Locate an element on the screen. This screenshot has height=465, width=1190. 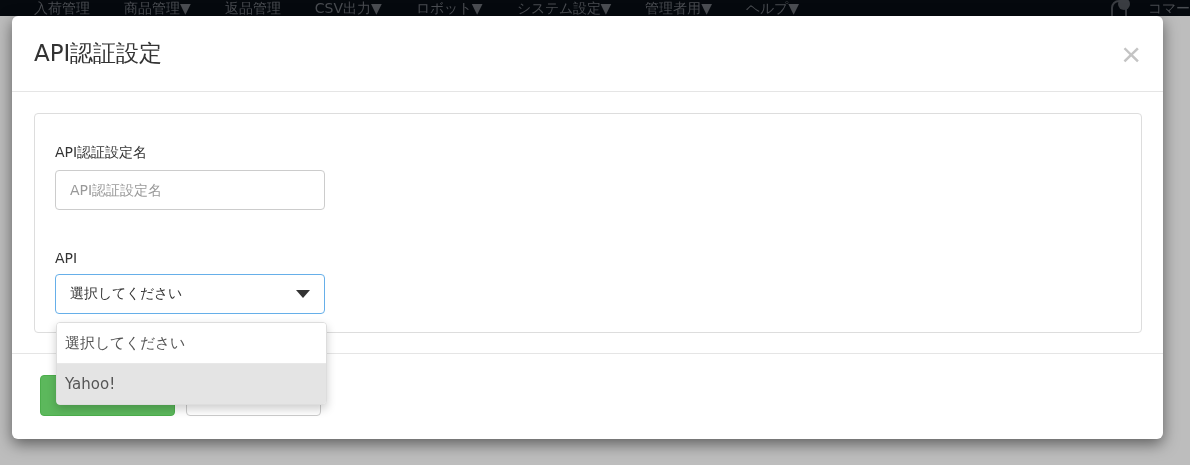
nav-menu-item: システム設定▼ is located at coordinates (564, 8).